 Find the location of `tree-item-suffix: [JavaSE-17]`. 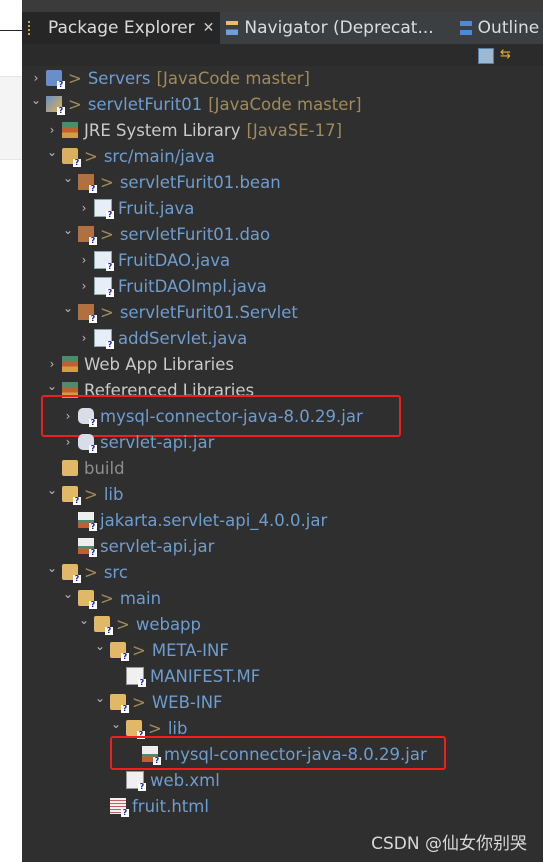

tree-item-suffix: [JavaSE-17] is located at coordinates (294, 130).